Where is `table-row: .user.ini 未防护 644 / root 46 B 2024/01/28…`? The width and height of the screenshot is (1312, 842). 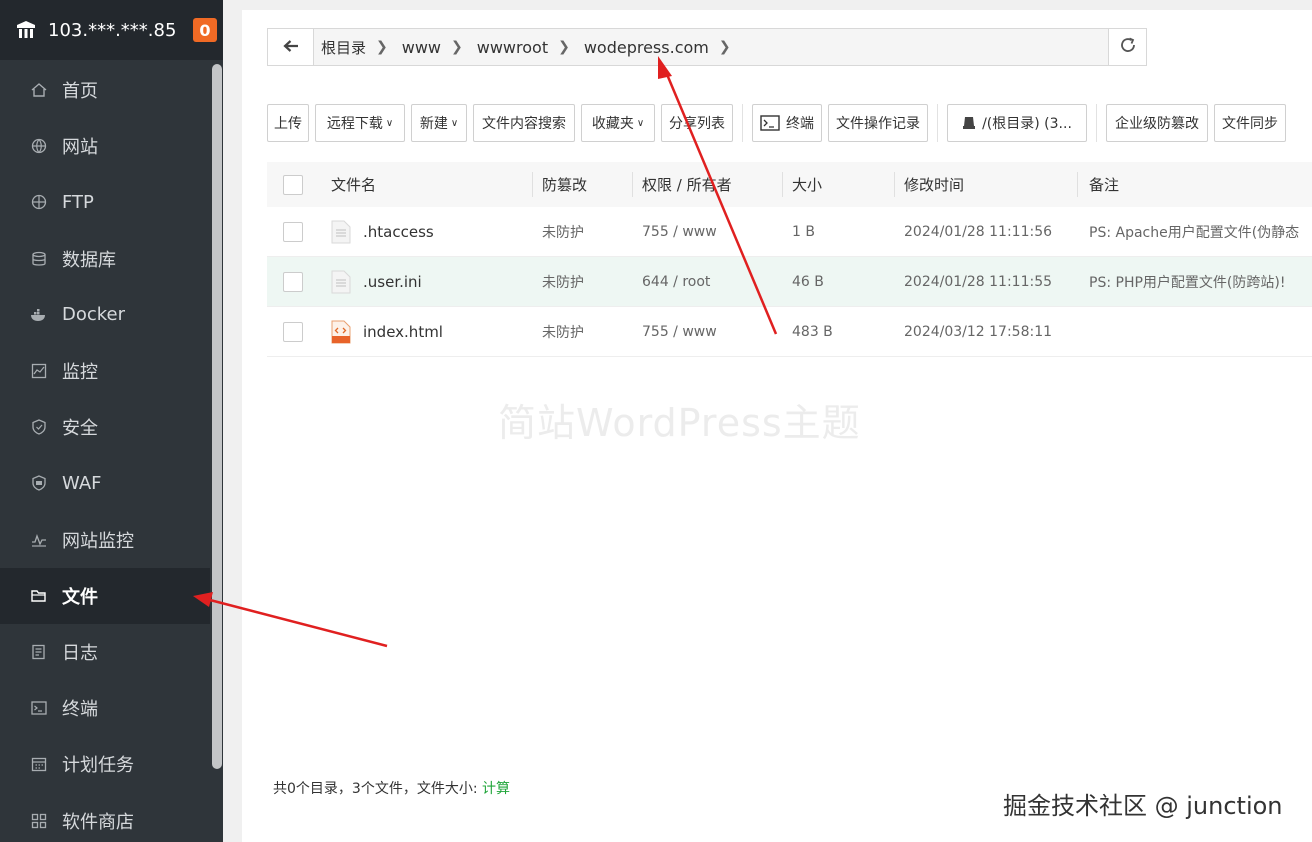
table-row: .user.ini 未防护 644 / root 46 B 2024/01/28… is located at coordinates (789, 282).